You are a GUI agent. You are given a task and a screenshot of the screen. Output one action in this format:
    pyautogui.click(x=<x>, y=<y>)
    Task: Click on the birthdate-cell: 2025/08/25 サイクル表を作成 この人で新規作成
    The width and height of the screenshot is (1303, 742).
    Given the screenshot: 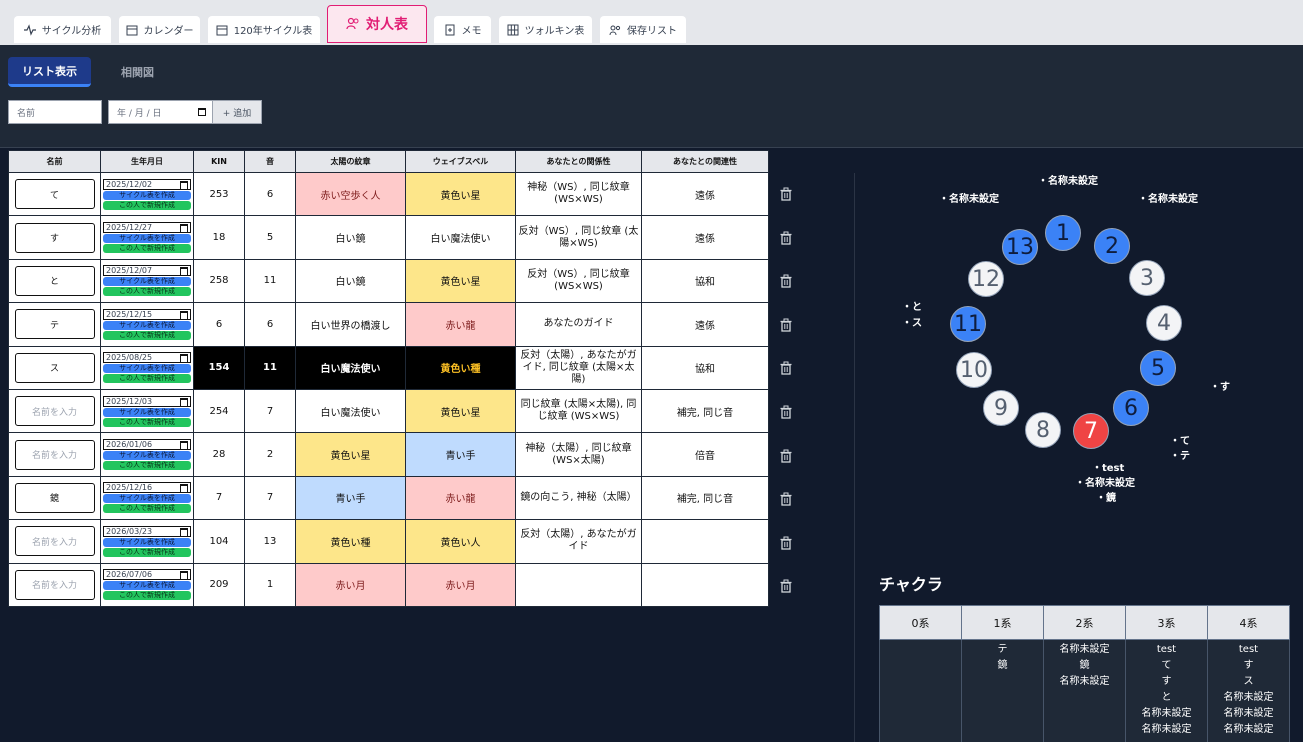 What is the action you would take?
    pyautogui.click(x=147, y=367)
    